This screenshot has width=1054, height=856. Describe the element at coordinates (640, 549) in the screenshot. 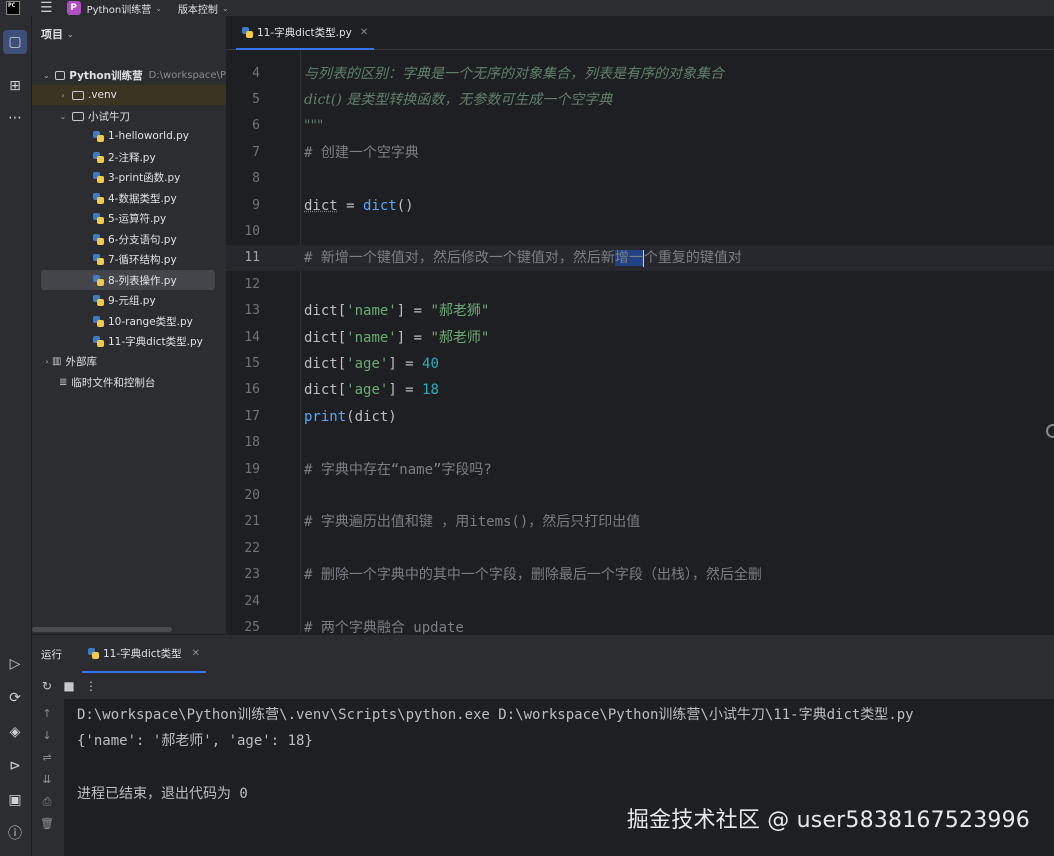

I see `code-line: 22` at that location.